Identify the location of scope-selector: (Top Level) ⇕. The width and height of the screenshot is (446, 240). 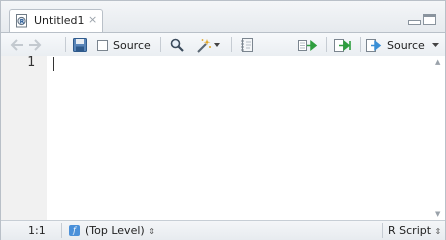
(120, 230).